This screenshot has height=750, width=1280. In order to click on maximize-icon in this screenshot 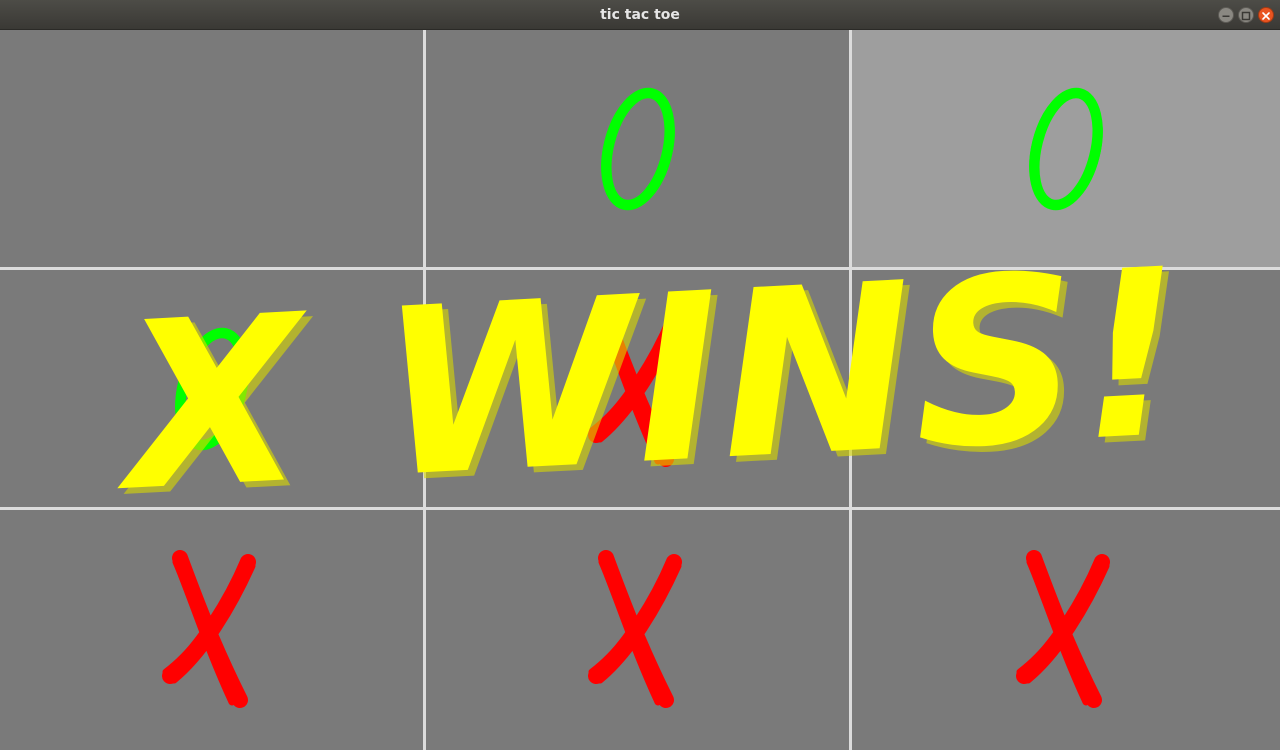, I will do `click(1246, 16)`.